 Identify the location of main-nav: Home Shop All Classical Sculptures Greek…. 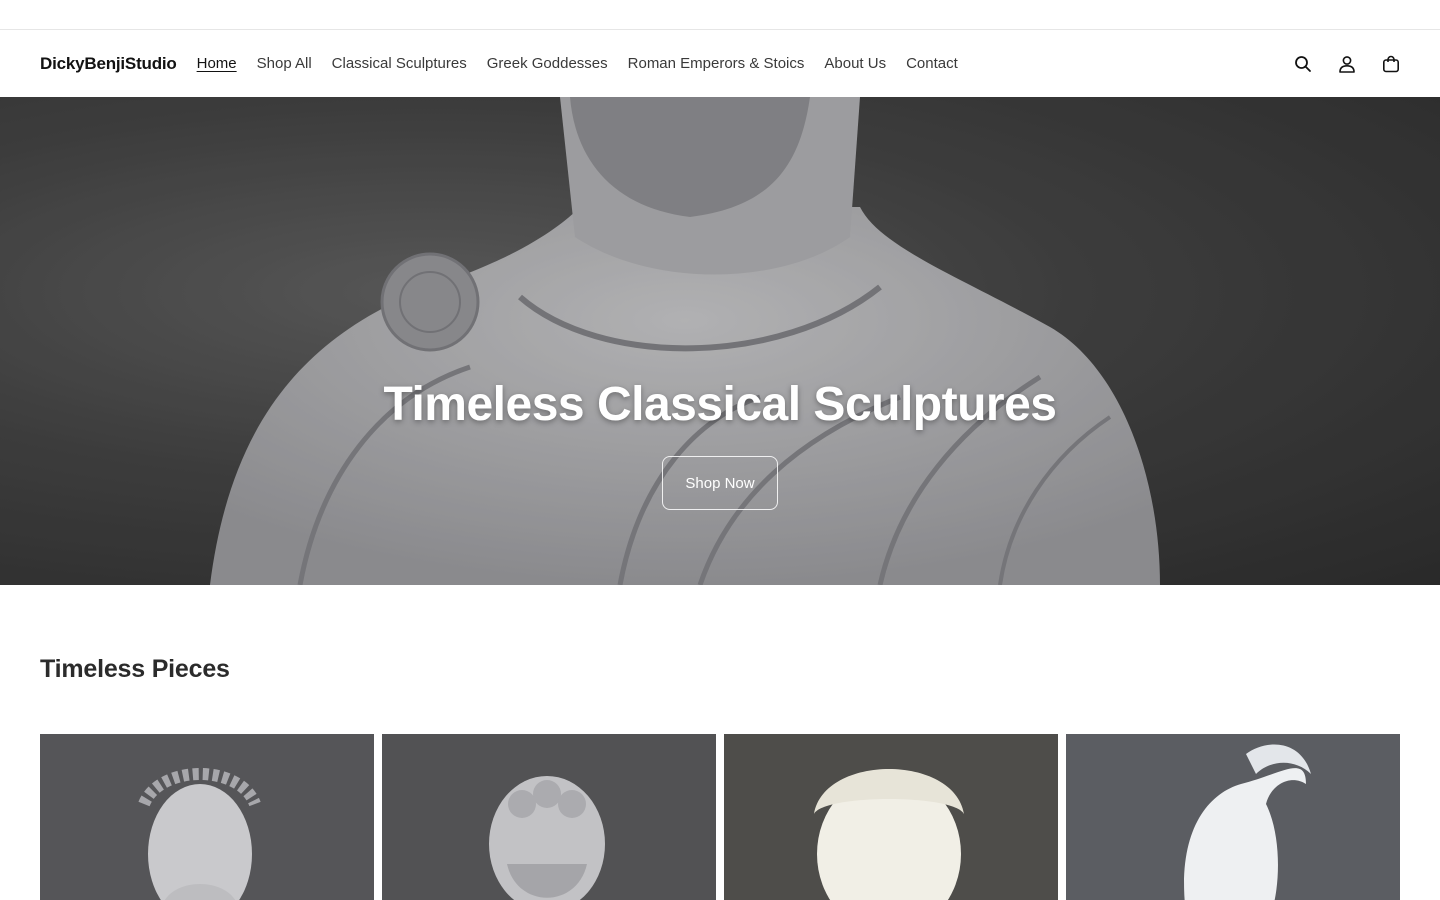
(577, 63).